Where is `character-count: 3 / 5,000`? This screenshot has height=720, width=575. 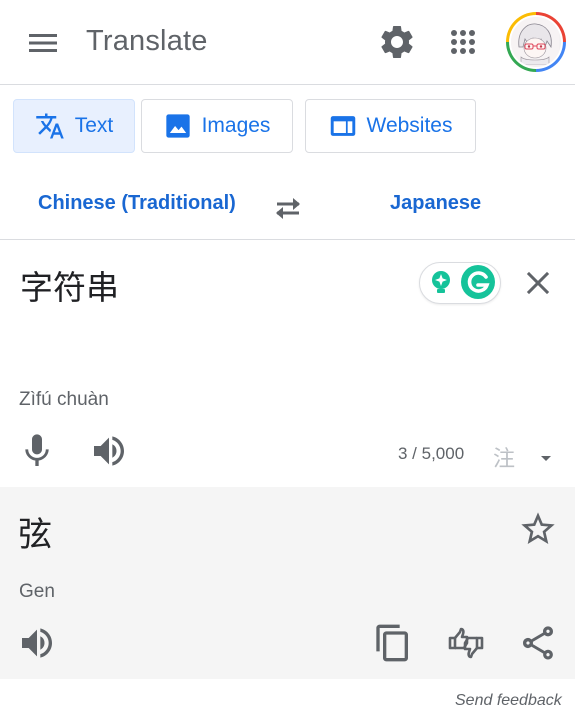 character-count: 3 / 5,000 is located at coordinates (431, 453).